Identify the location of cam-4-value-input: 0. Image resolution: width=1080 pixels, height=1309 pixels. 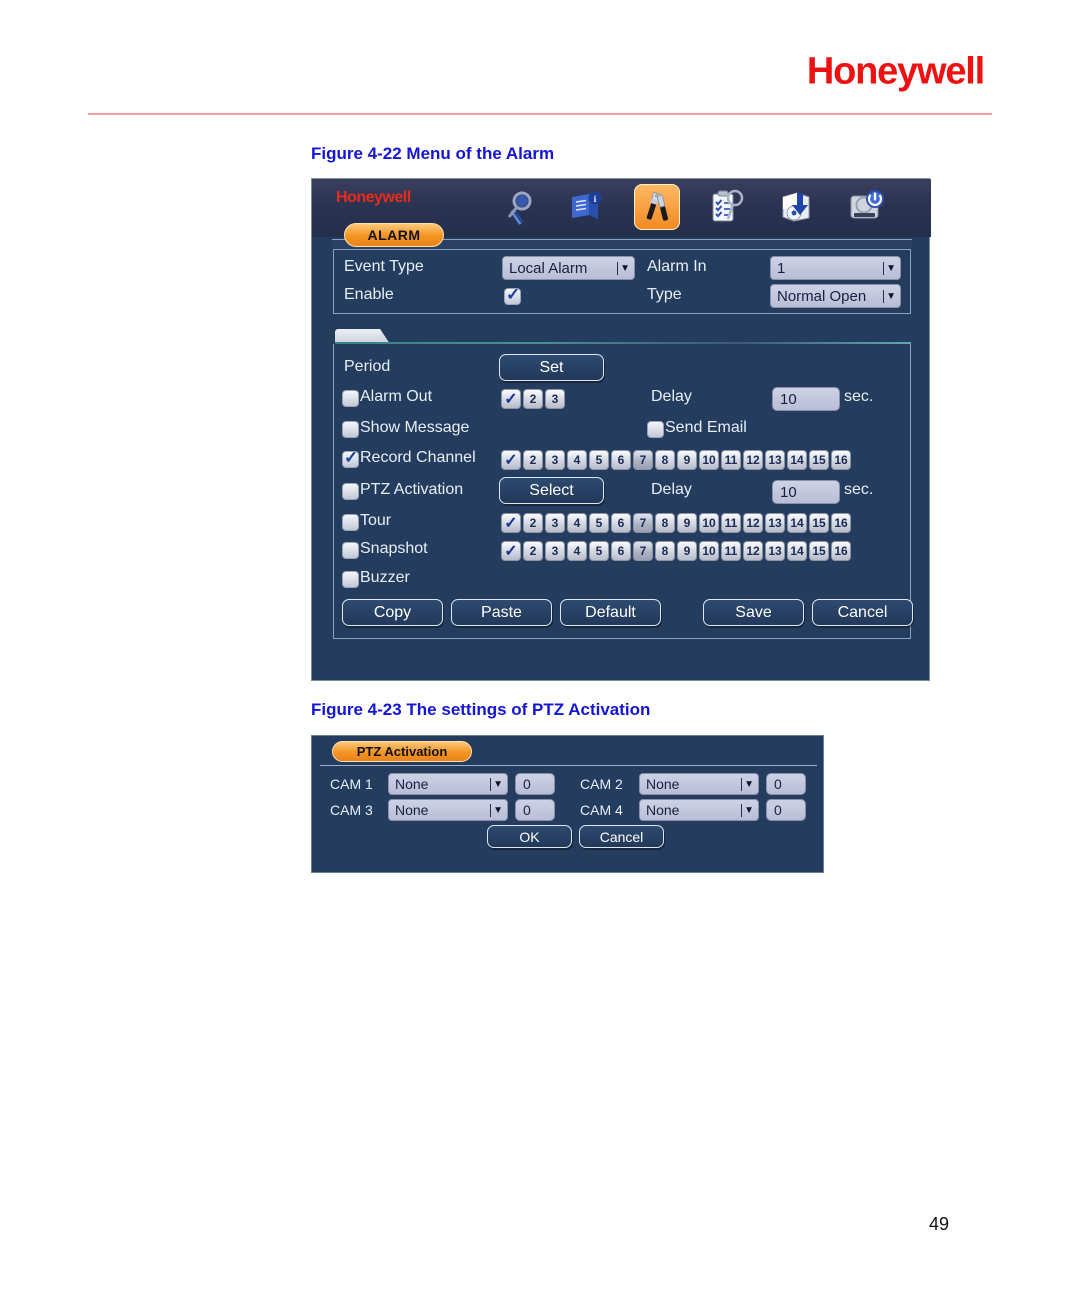
(786, 810).